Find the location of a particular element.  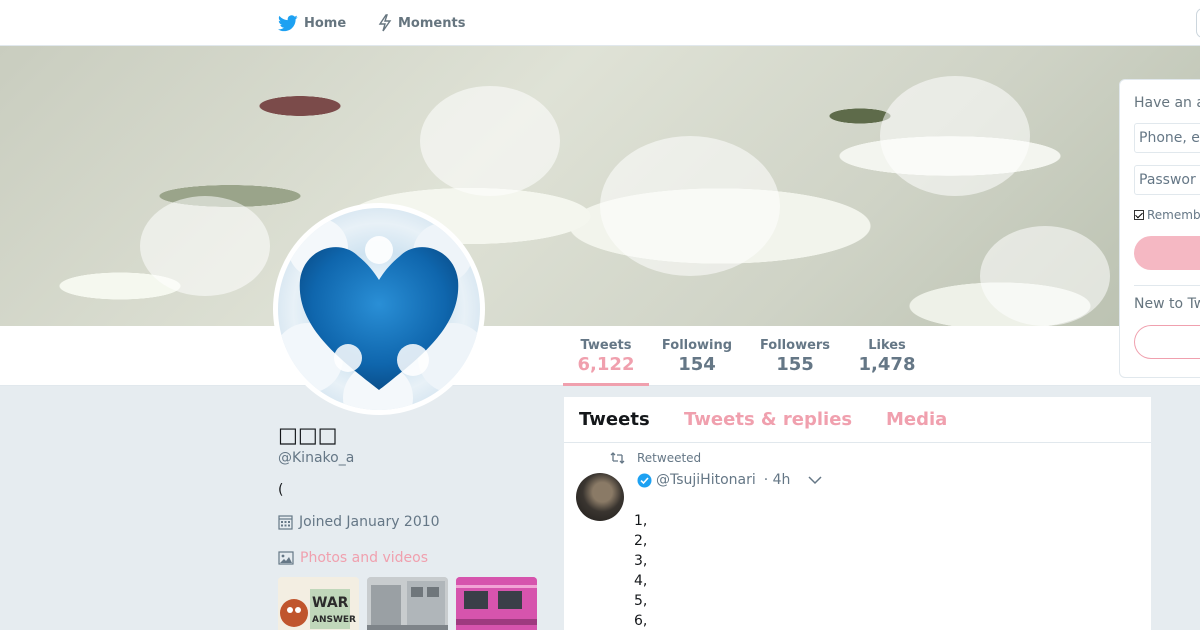

top-navigation: Home Moments is located at coordinates (600, 23).